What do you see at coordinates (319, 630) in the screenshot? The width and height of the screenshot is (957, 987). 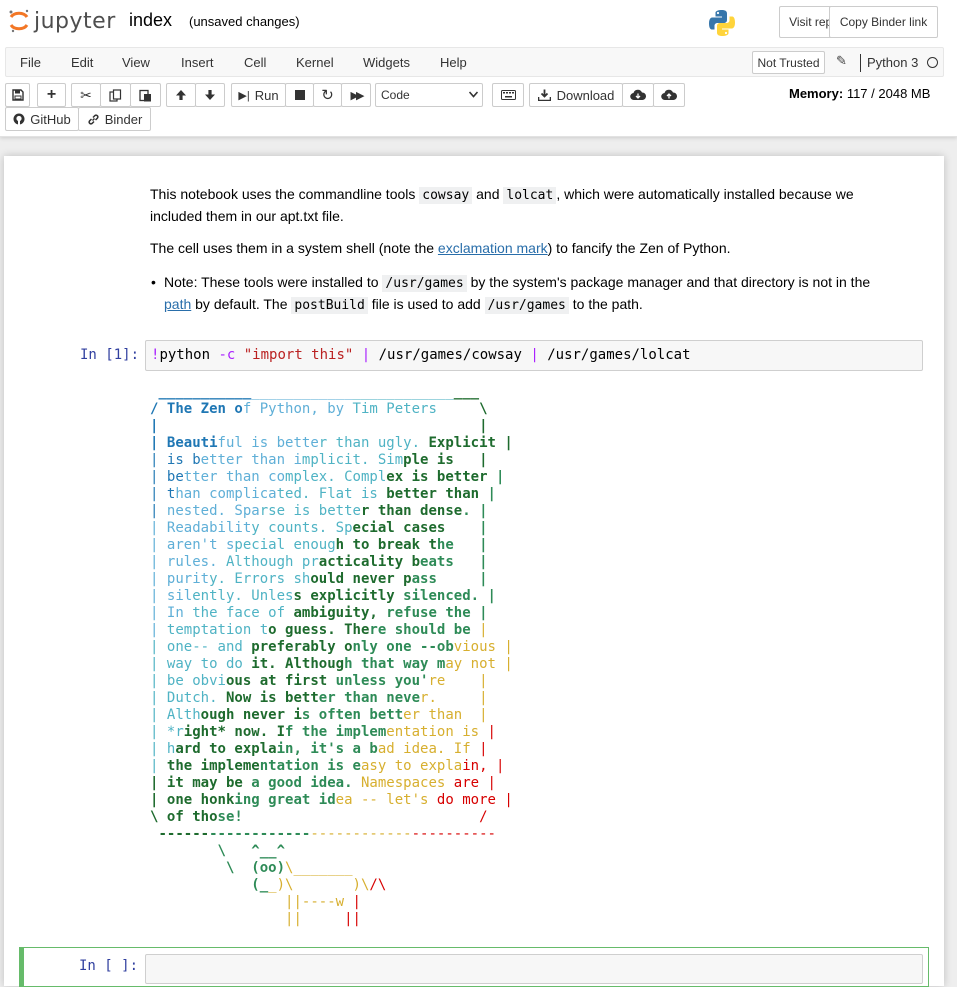 I see `output-line: | temptation to guess. There should be |` at bounding box center [319, 630].